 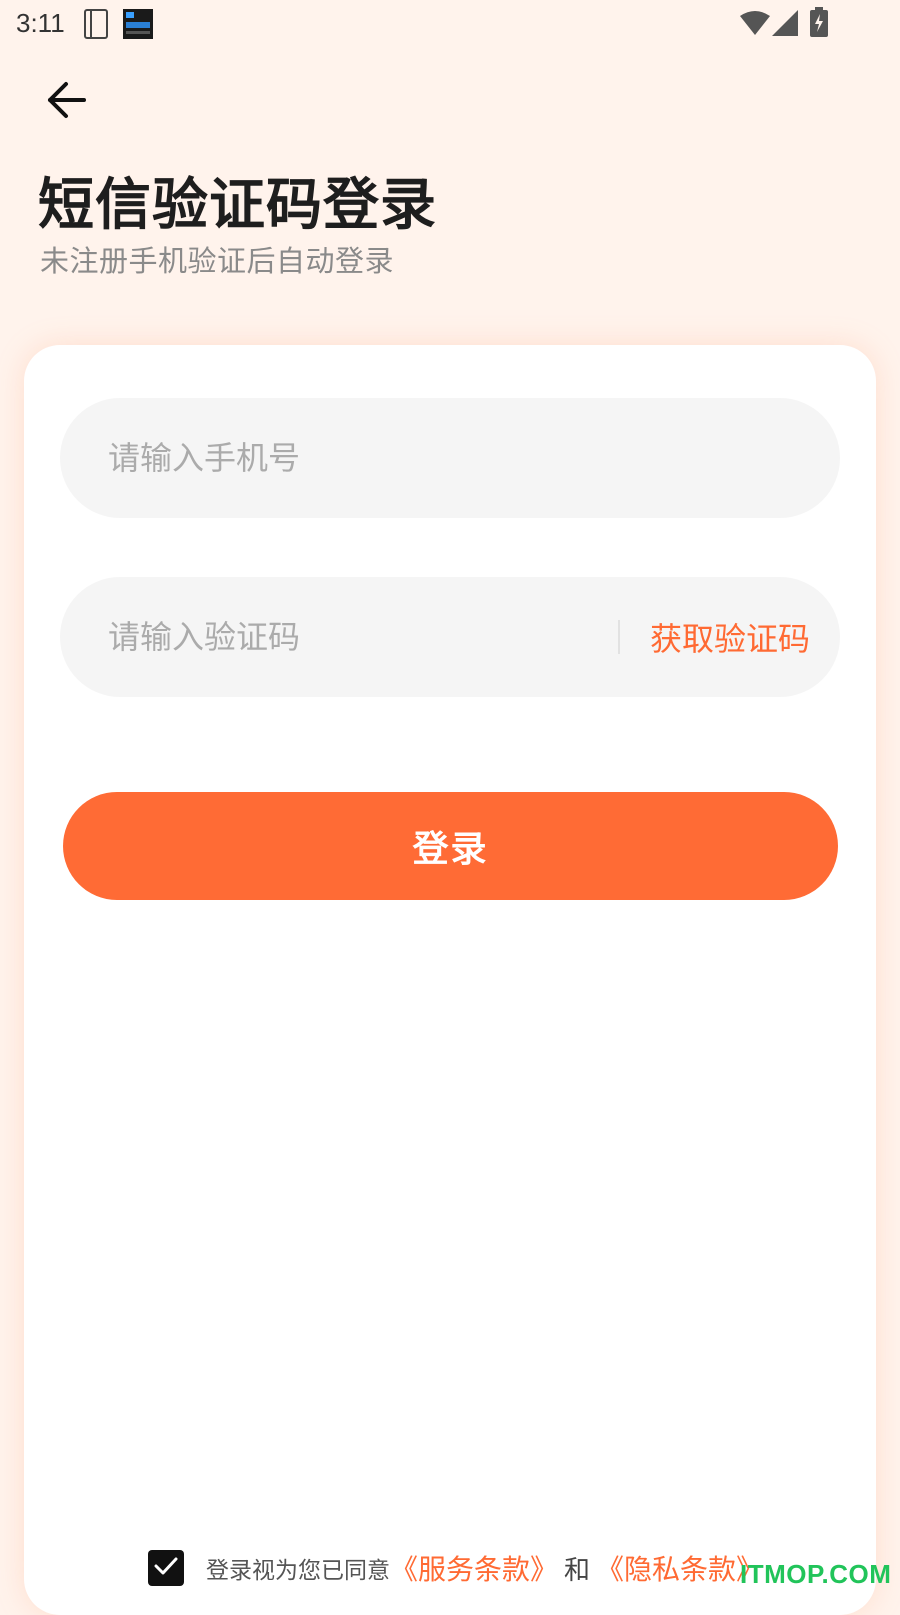 What do you see at coordinates (755, 25) in the screenshot?
I see `wifi-icon` at bounding box center [755, 25].